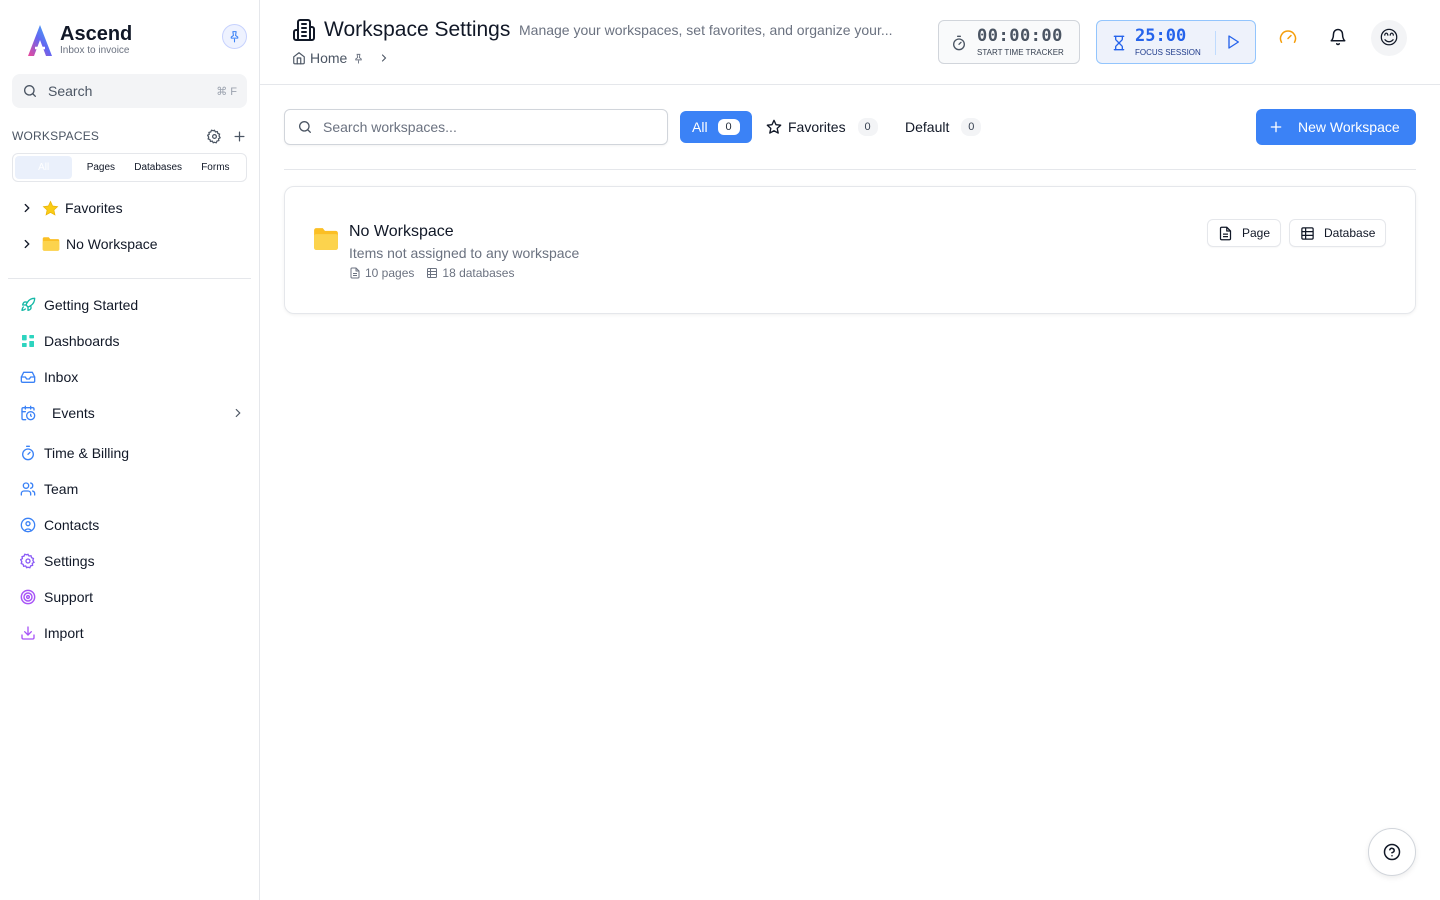 The height and width of the screenshot is (900, 1440). I want to click on new-workspace-button: New Workspace, so click(1336, 127).